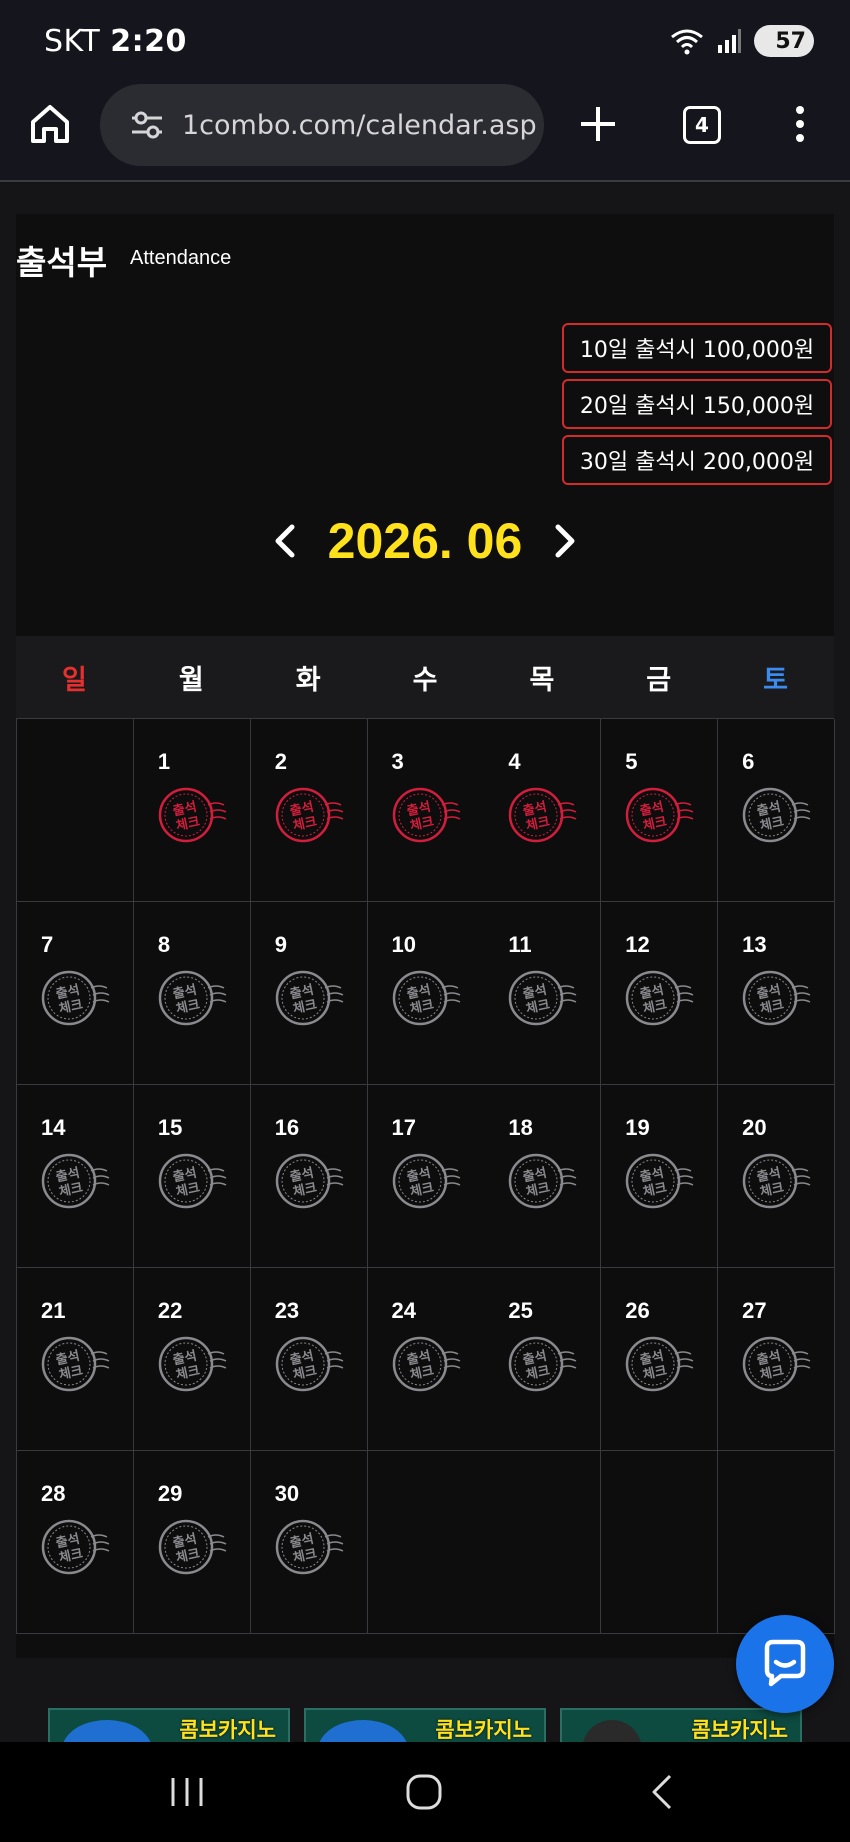  What do you see at coordinates (598, 124) in the screenshot?
I see `plus-icon` at bounding box center [598, 124].